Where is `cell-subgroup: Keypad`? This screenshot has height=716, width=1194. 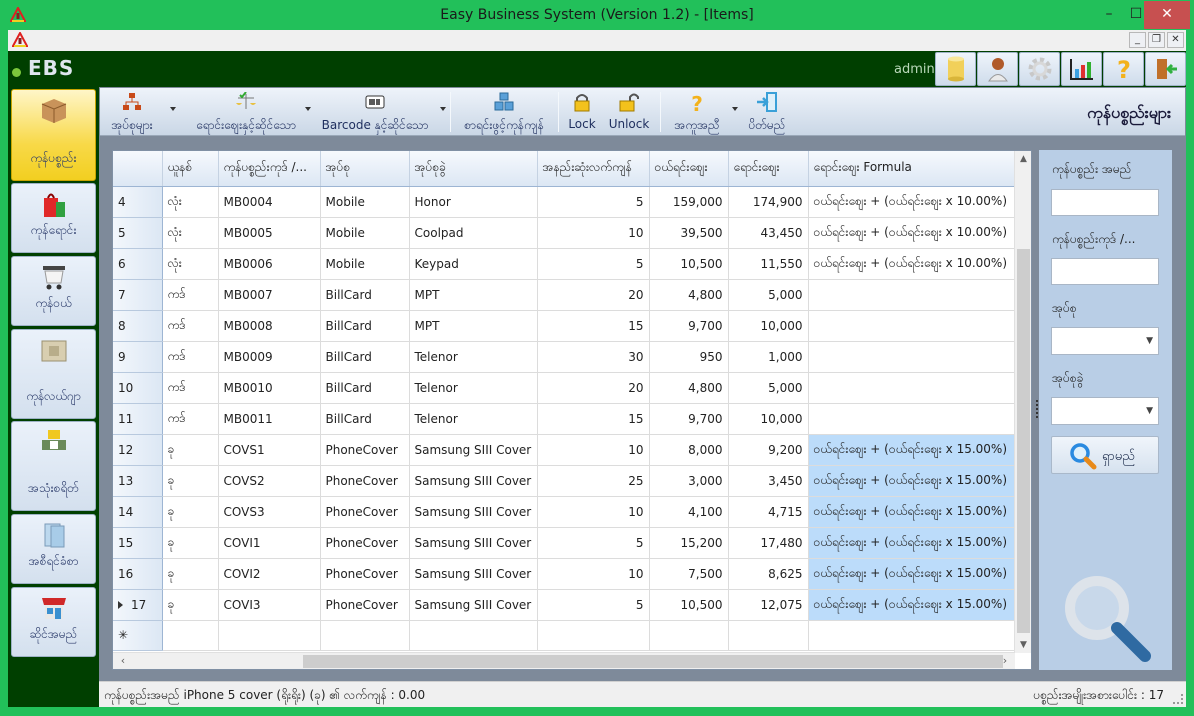 cell-subgroup: Keypad is located at coordinates (473, 264).